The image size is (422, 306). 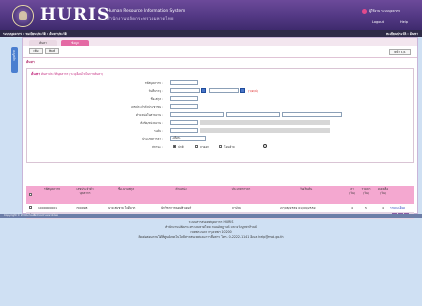 I want to click on print-button: พิมพ์, so click(x=52, y=51).